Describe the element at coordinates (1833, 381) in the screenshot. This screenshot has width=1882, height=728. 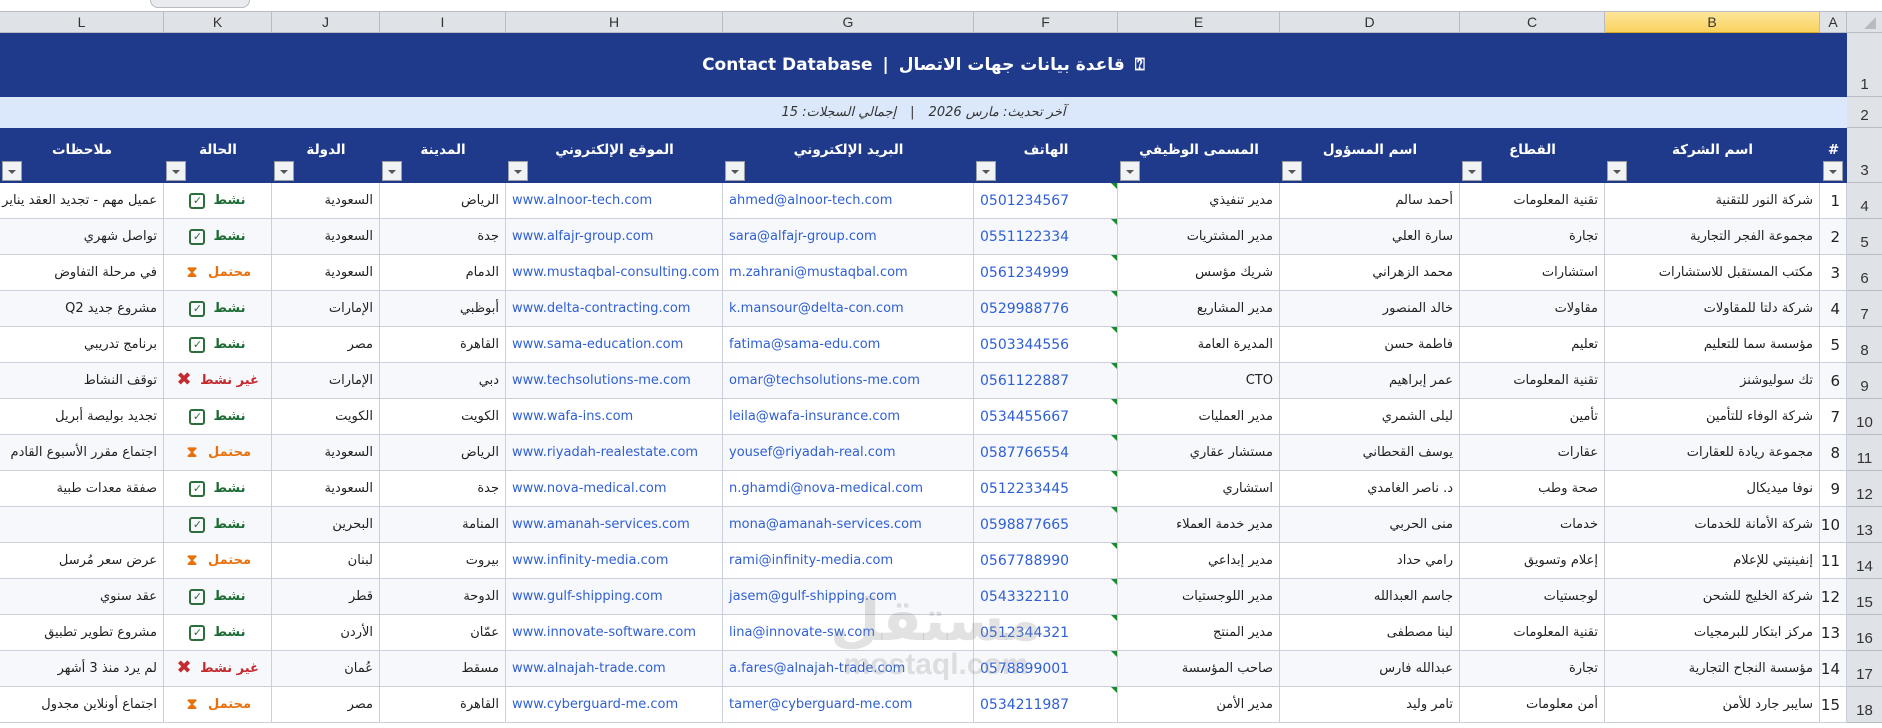
I see `cell-num: 6` at that location.